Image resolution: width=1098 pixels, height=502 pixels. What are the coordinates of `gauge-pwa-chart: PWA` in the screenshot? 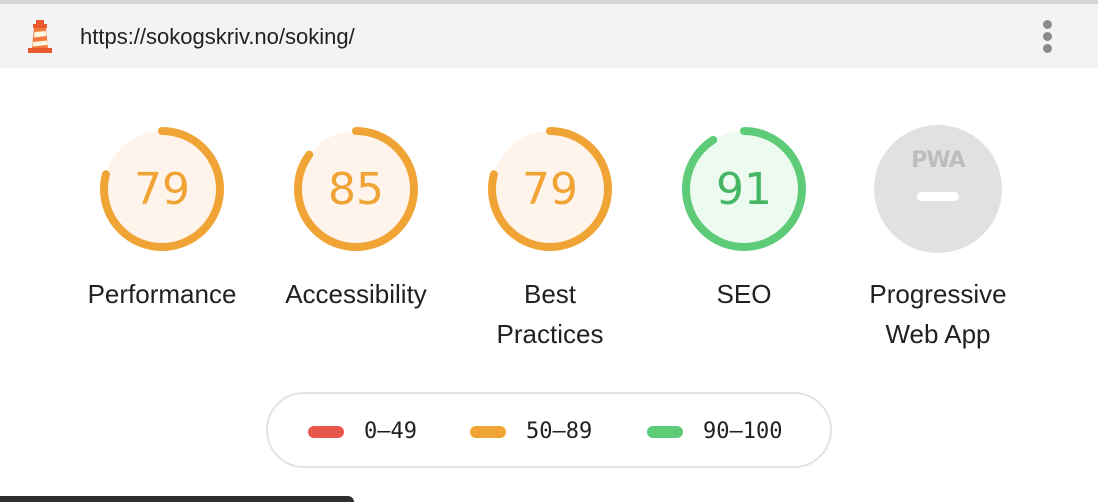 It's located at (938, 189).